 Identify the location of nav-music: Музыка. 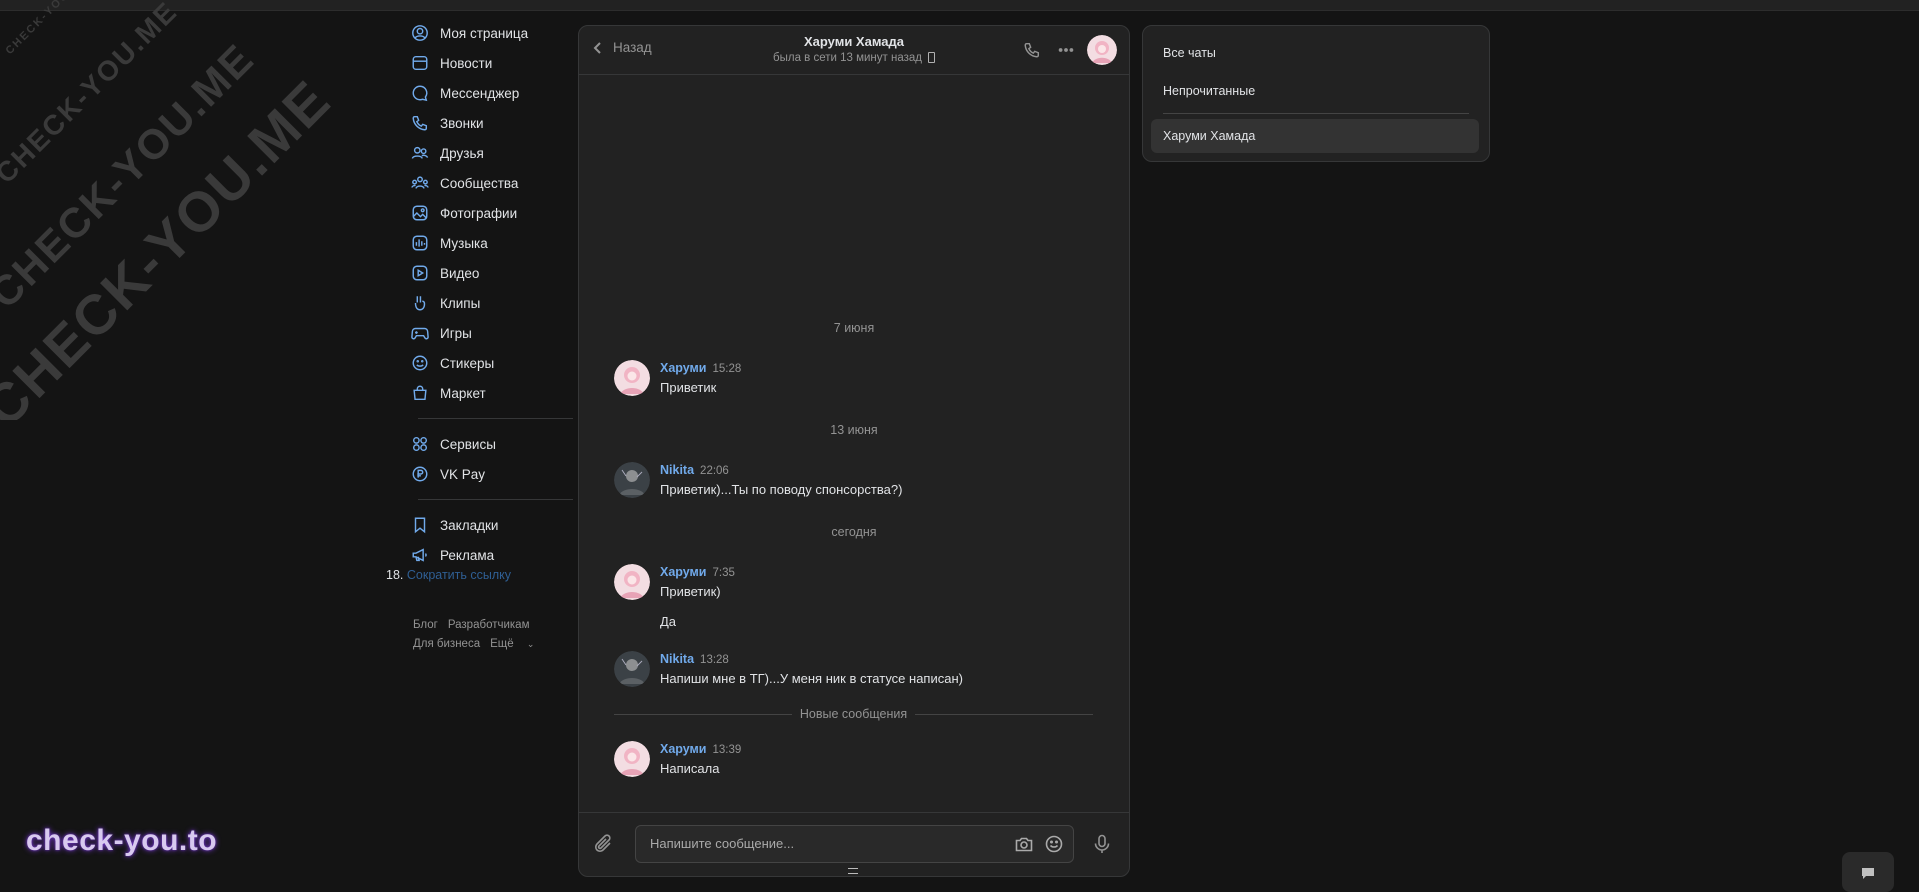
(490, 243).